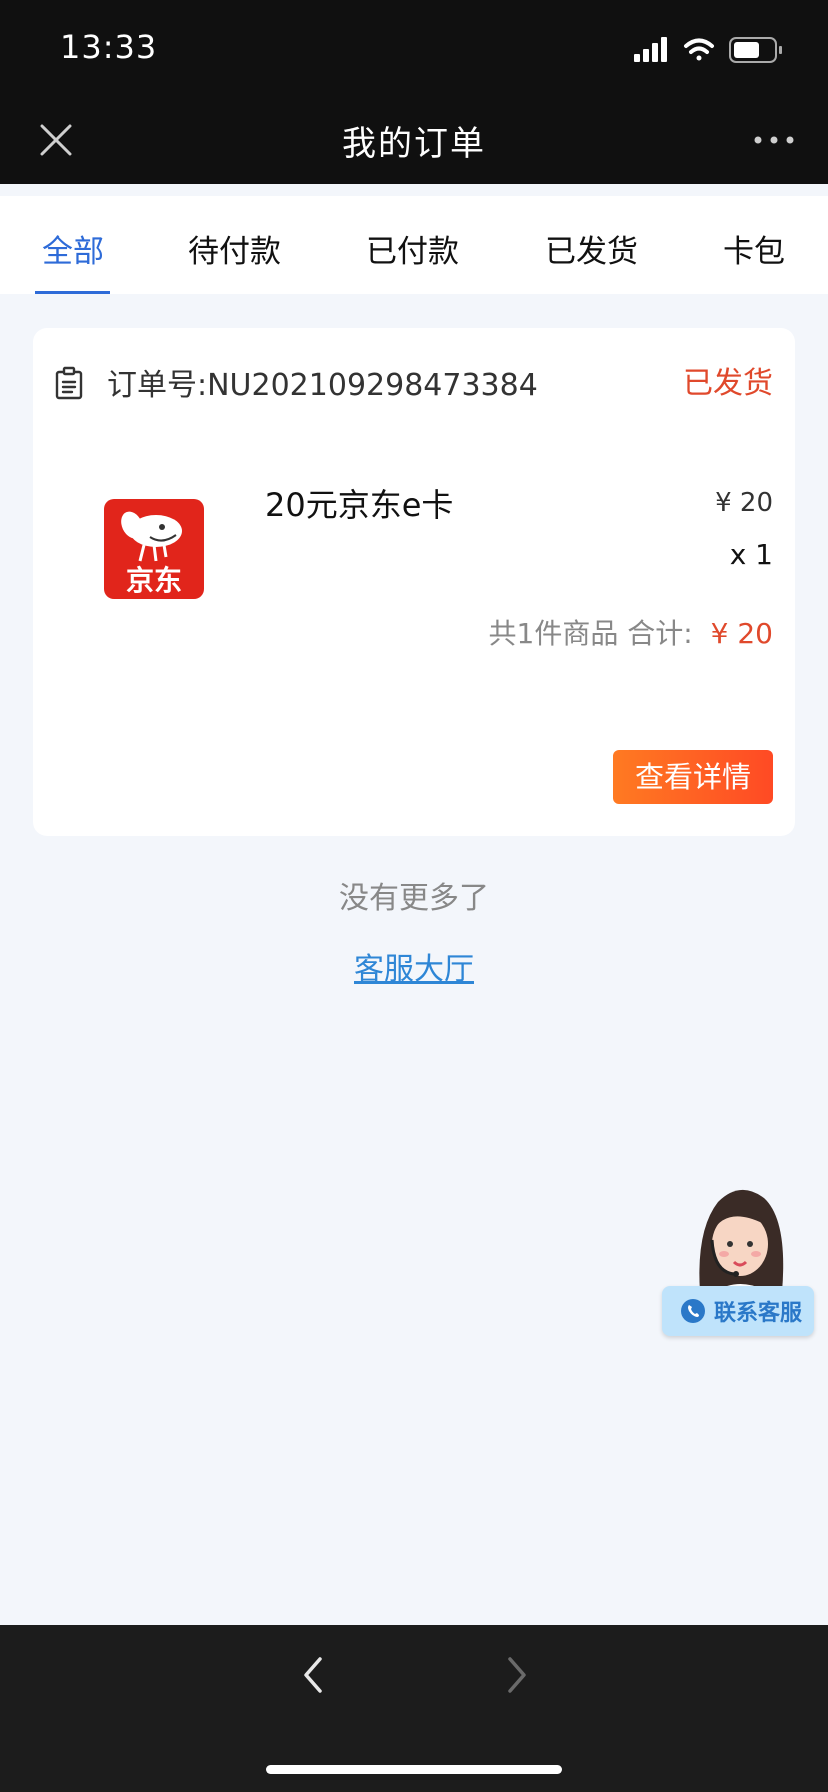 The height and width of the screenshot is (1792, 828). Describe the element at coordinates (69, 383) in the screenshot. I see `order-list-icon` at that location.